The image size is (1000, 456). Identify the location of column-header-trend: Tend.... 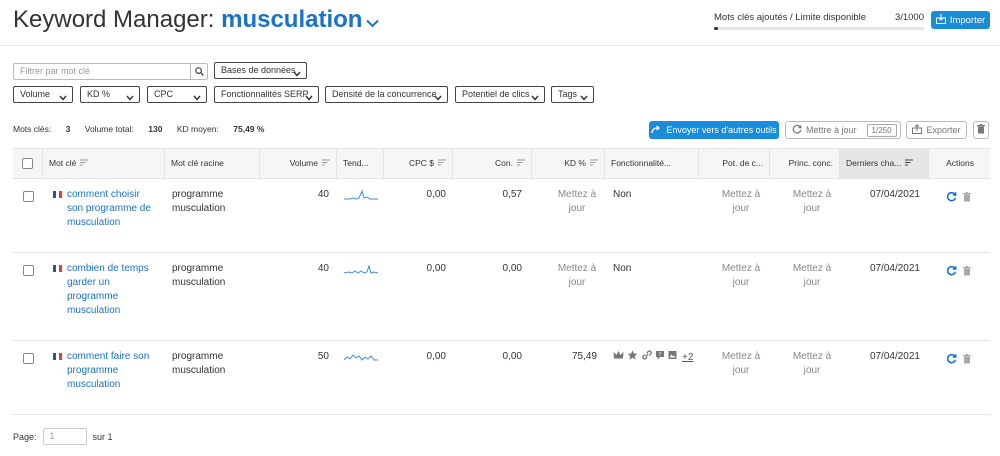
(360, 163).